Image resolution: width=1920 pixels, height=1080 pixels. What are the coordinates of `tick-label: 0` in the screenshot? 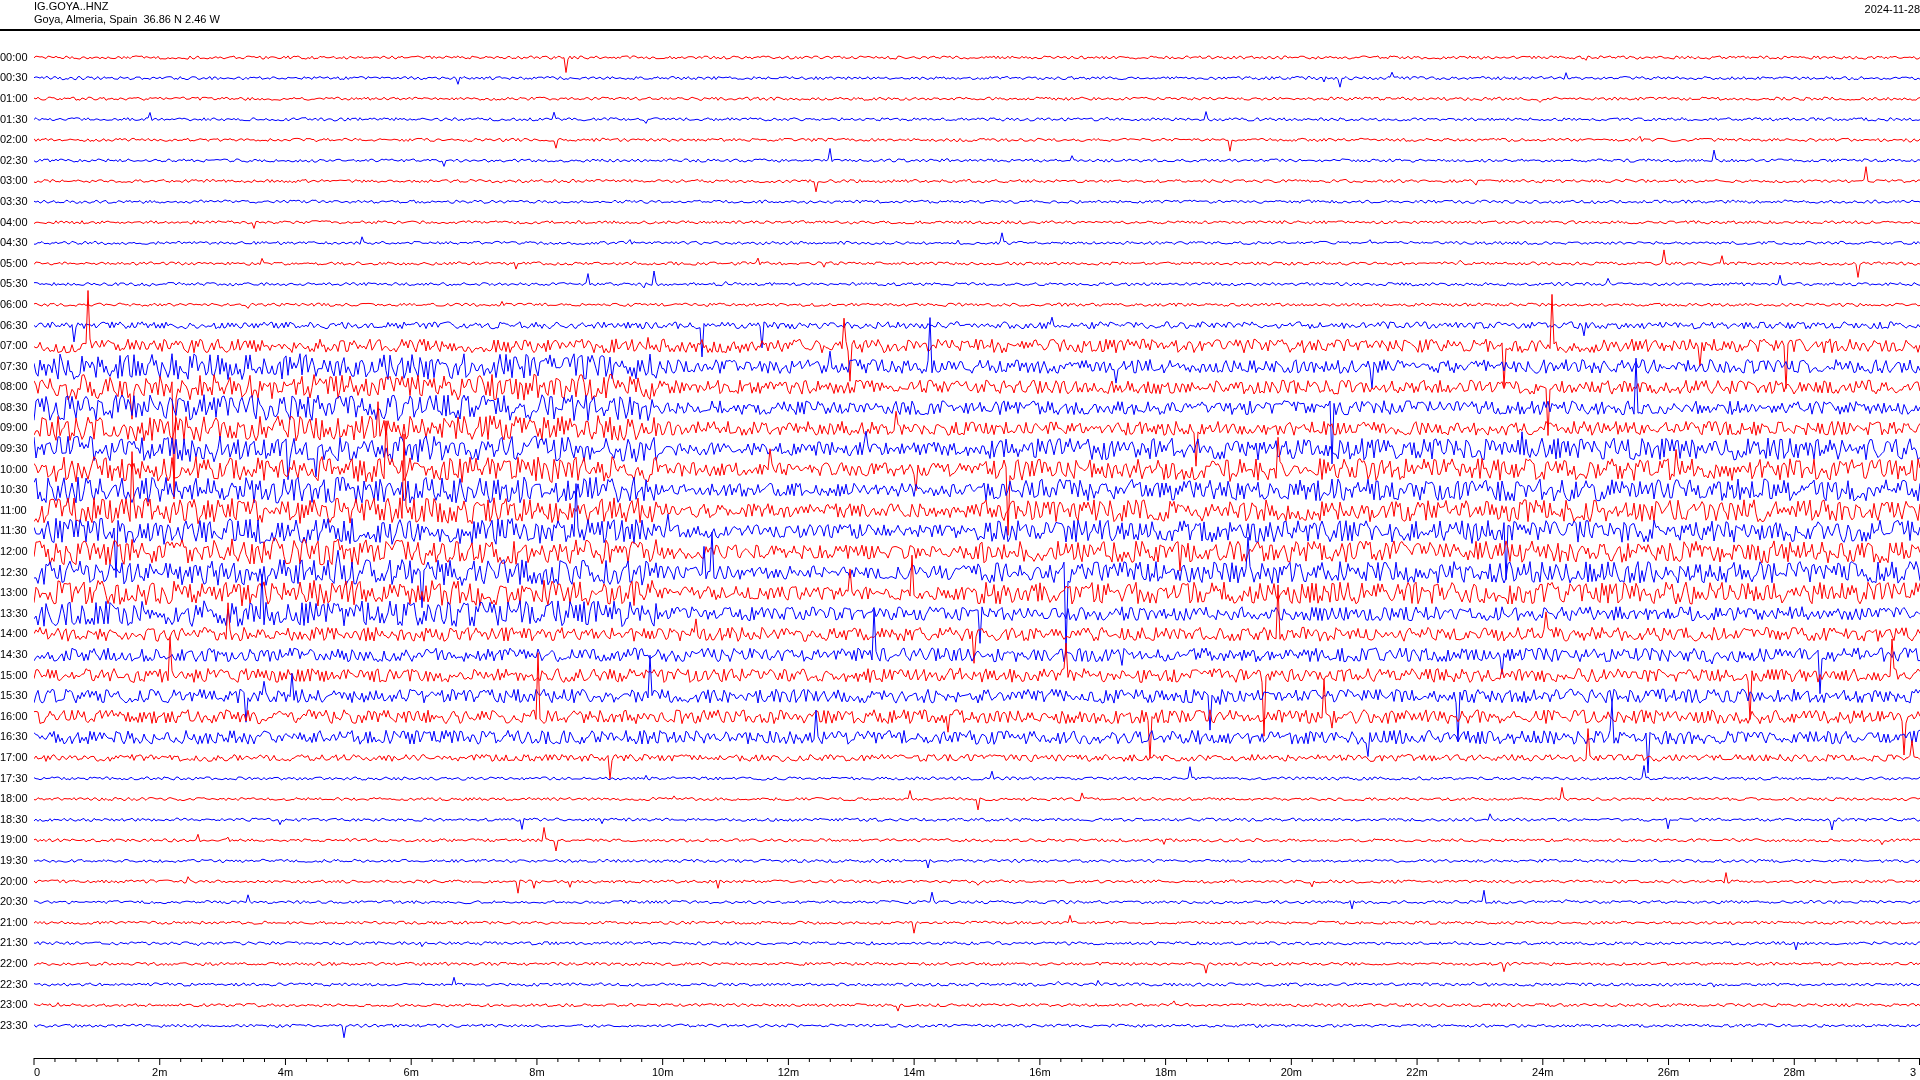 It's located at (37, 1072).